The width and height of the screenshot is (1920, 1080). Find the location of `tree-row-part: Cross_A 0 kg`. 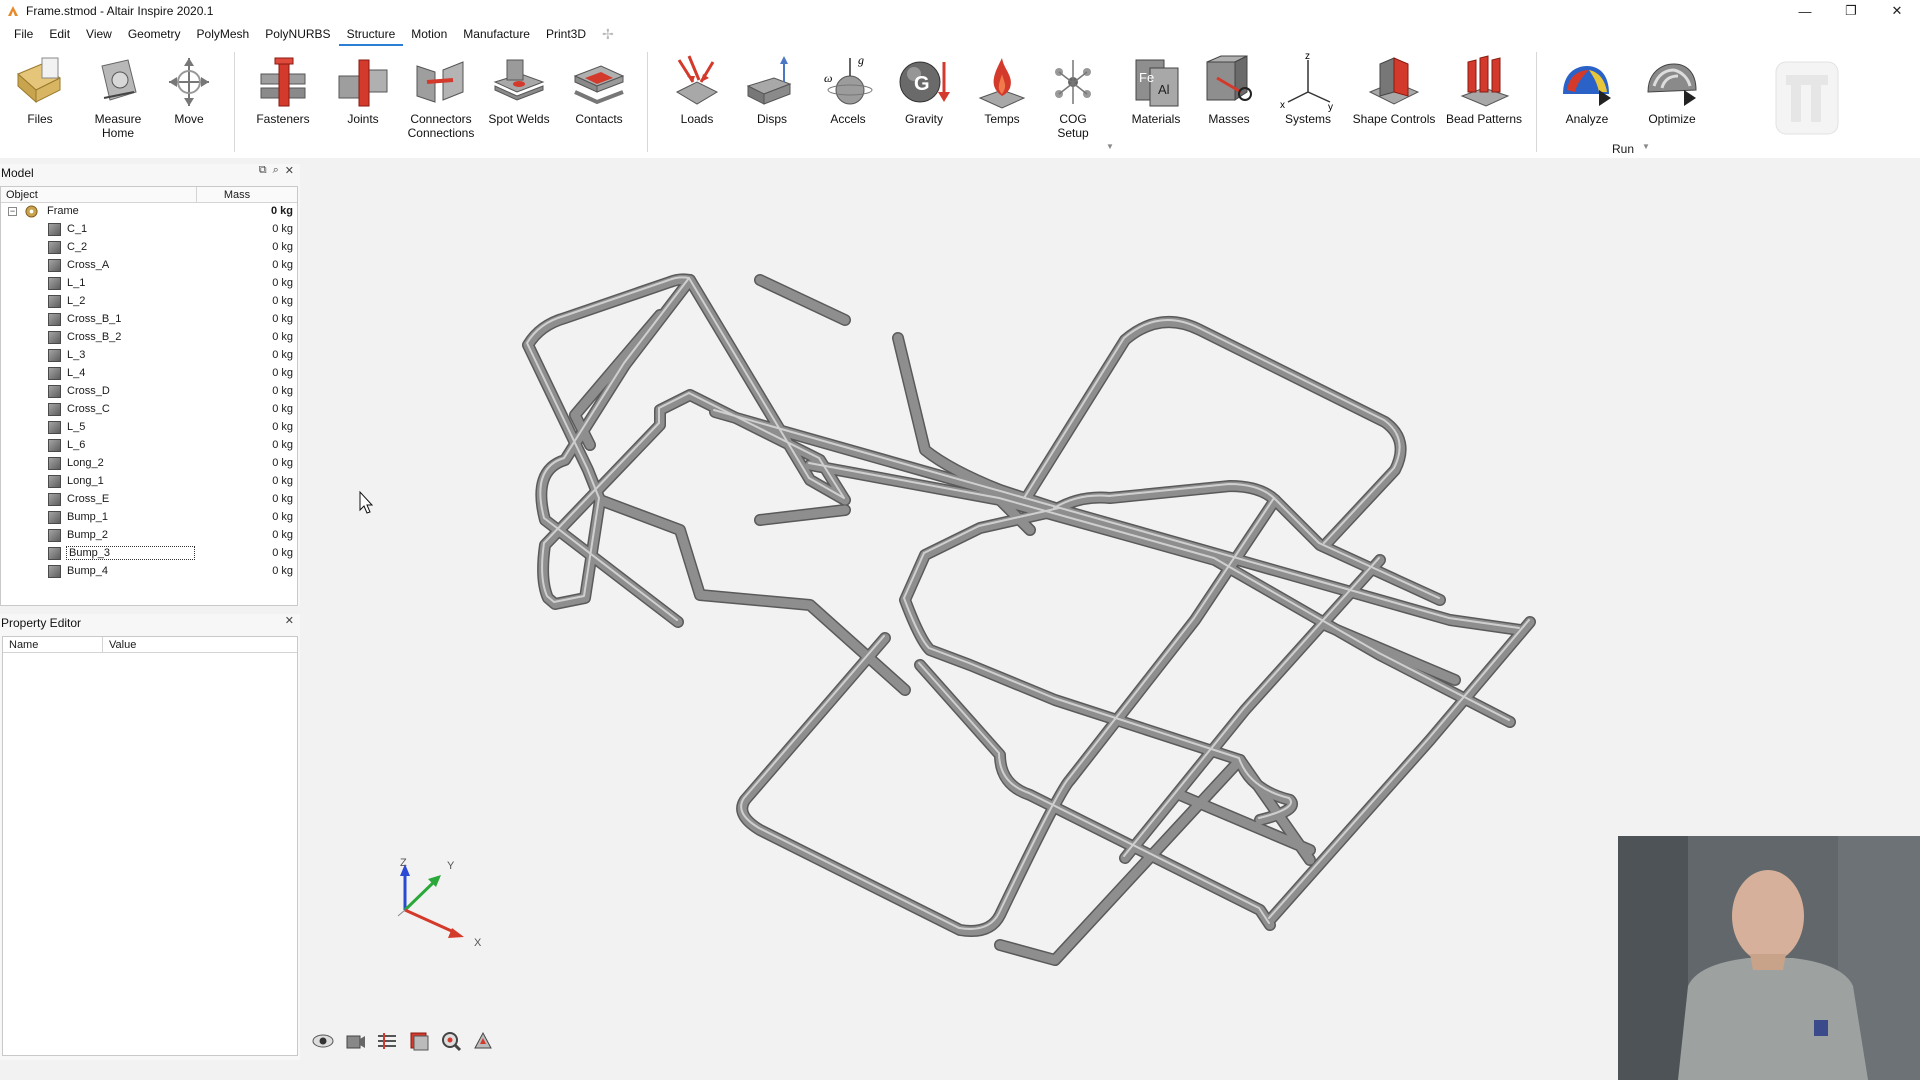

tree-row-part: Cross_A 0 kg is located at coordinates (149, 266).